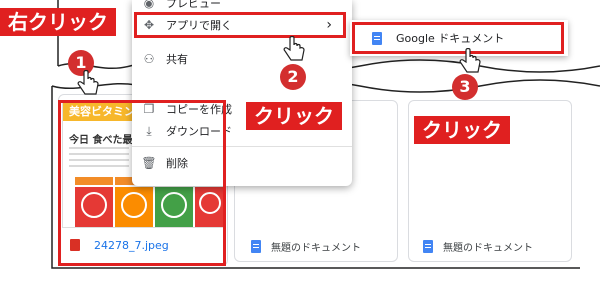 The width and height of the screenshot is (600, 290). I want to click on menu-item-label: プレビュー, so click(193, 5).